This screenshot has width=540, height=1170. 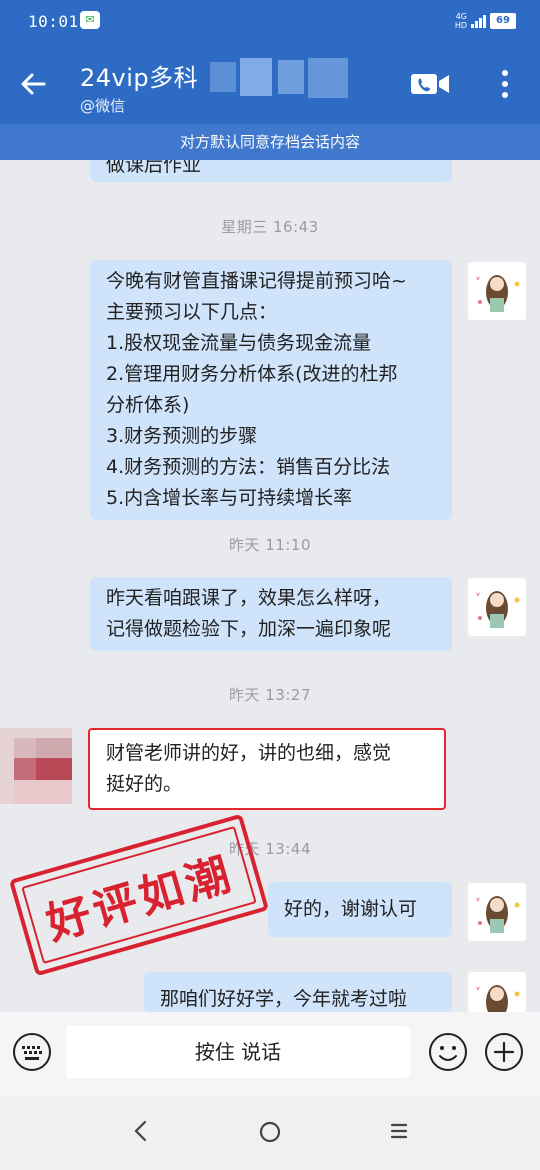 I want to click on message-bubble-sent: 好的，谢谢认可, so click(x=360, y=909).